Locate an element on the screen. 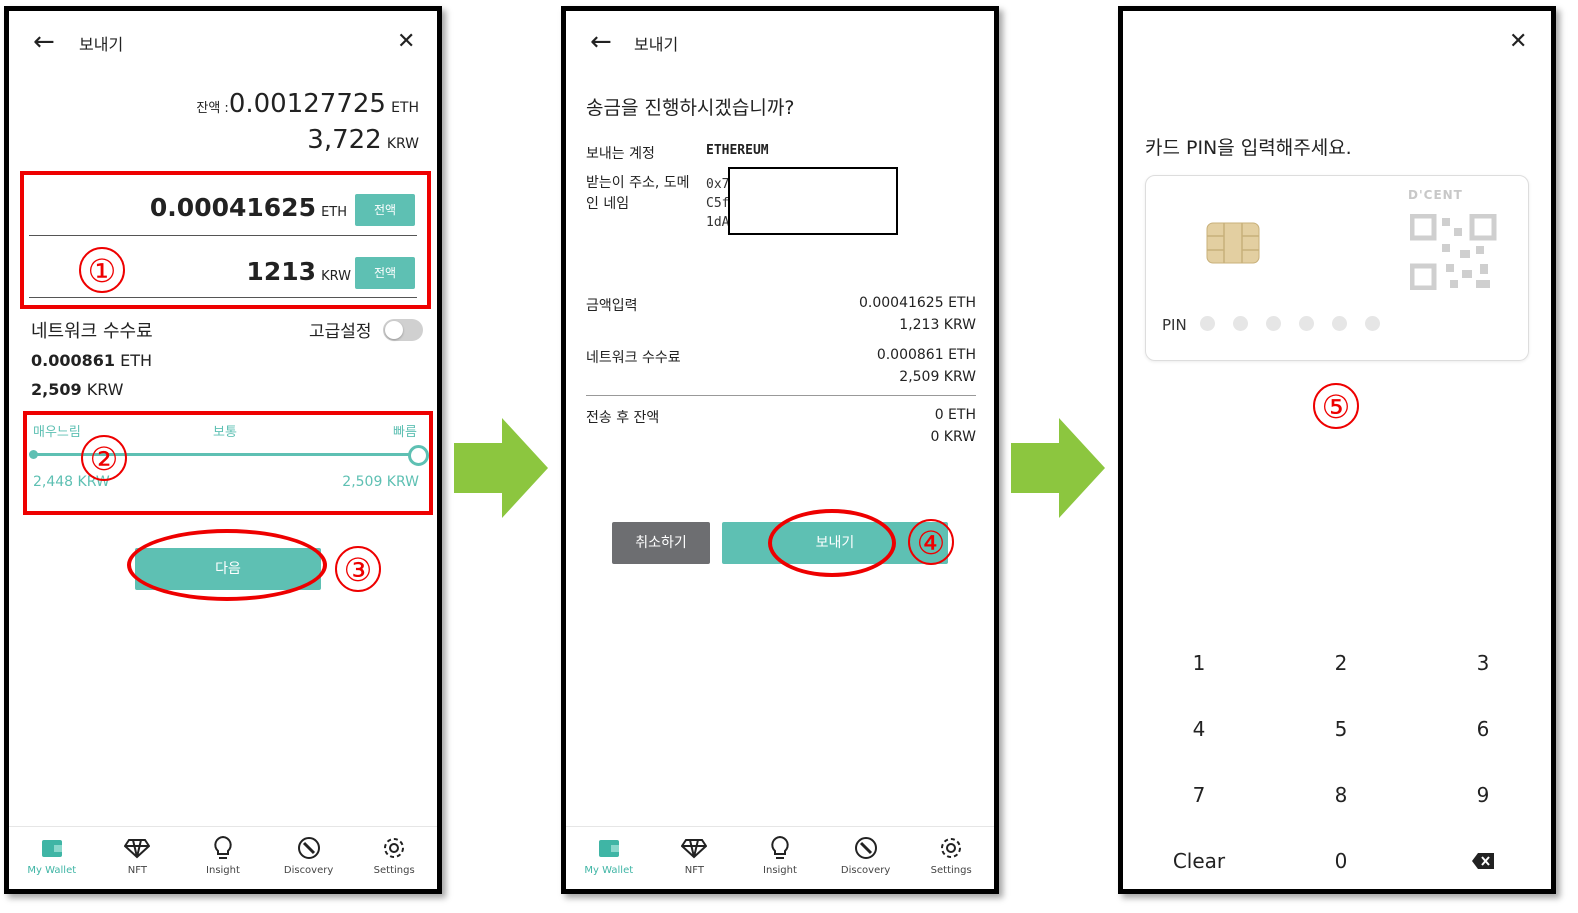 The image size is (1578, 913). card-image: D'CENT PIN is located at coordinates (1337, 268).